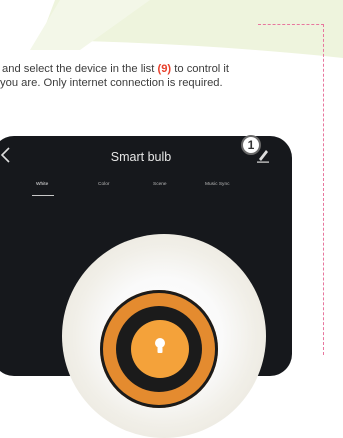 This screenshot has width=343, height=438. Describe the element at coordinates (43, 195) in the screenshot. I see `active-tab-indicator` at that location.